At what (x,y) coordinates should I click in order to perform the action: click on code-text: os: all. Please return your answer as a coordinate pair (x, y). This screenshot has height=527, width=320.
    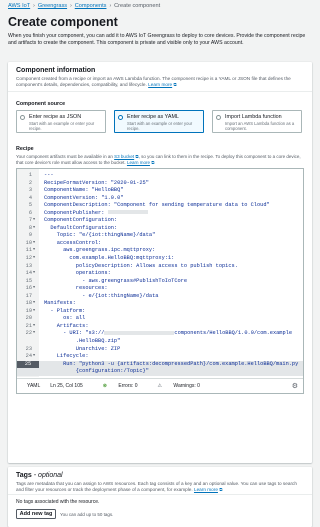
    Looking at the image, I should click on (65, 318).